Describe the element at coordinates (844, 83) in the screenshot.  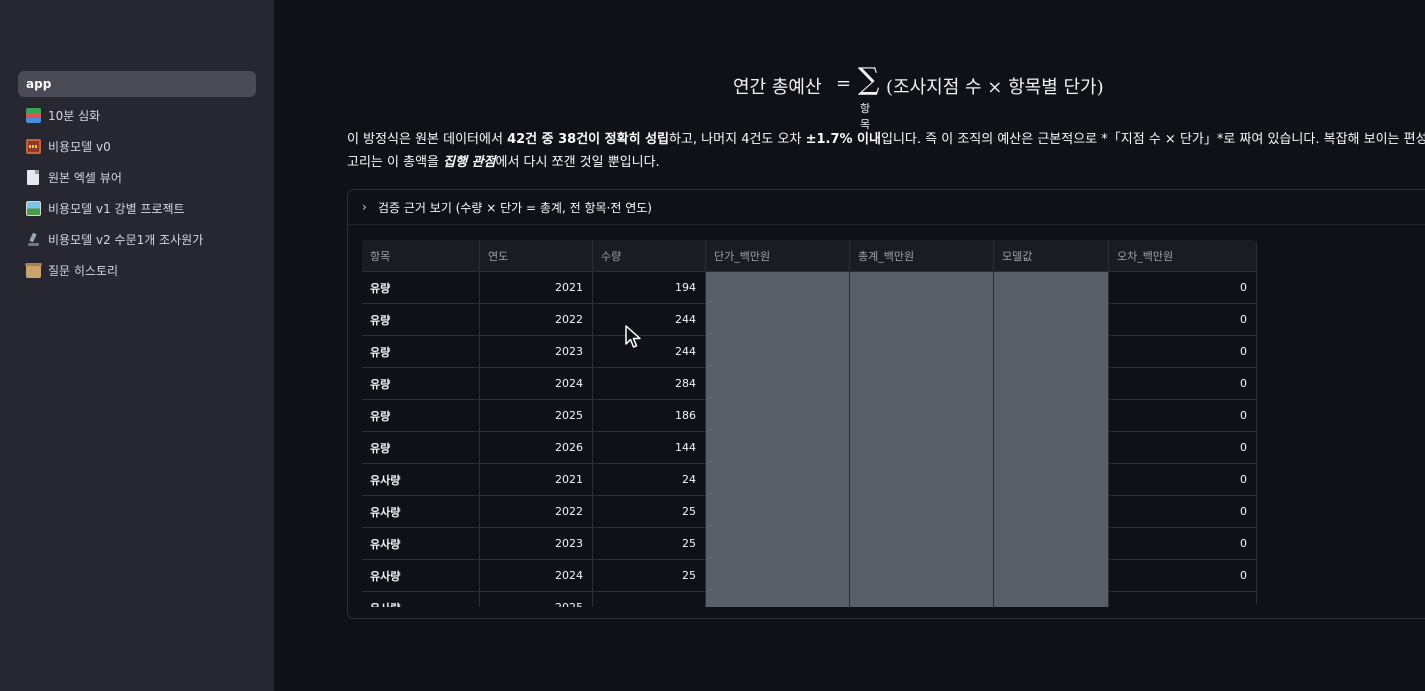
I see `formula-equals: =` at that location.